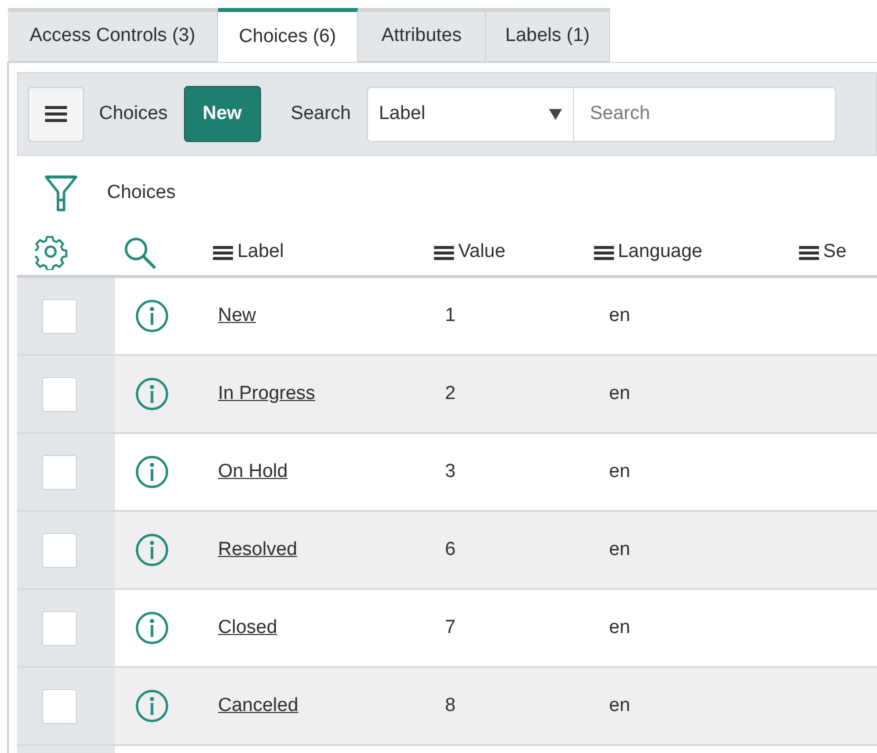 The width and height of the screenshot is (877, 753). What do you see at coordinates (470, 114) in the screenshot?
I see `search-field-select: Label` at bounding box center [470, 114].